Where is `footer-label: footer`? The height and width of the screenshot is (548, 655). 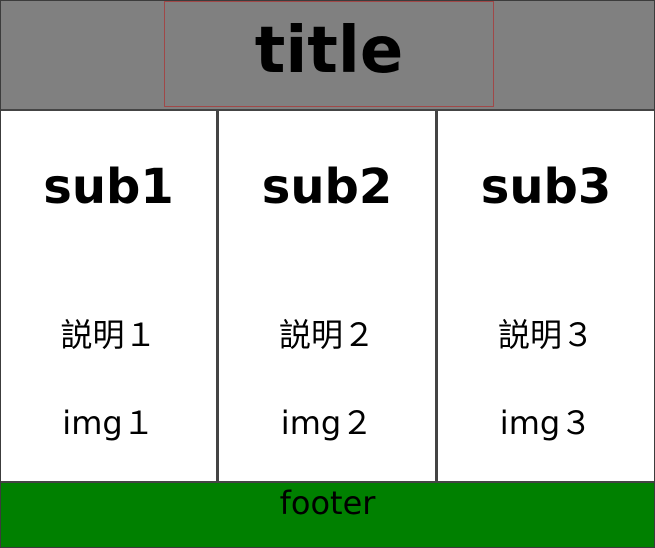
footer-label: footer is located at coordinates (327, 503).